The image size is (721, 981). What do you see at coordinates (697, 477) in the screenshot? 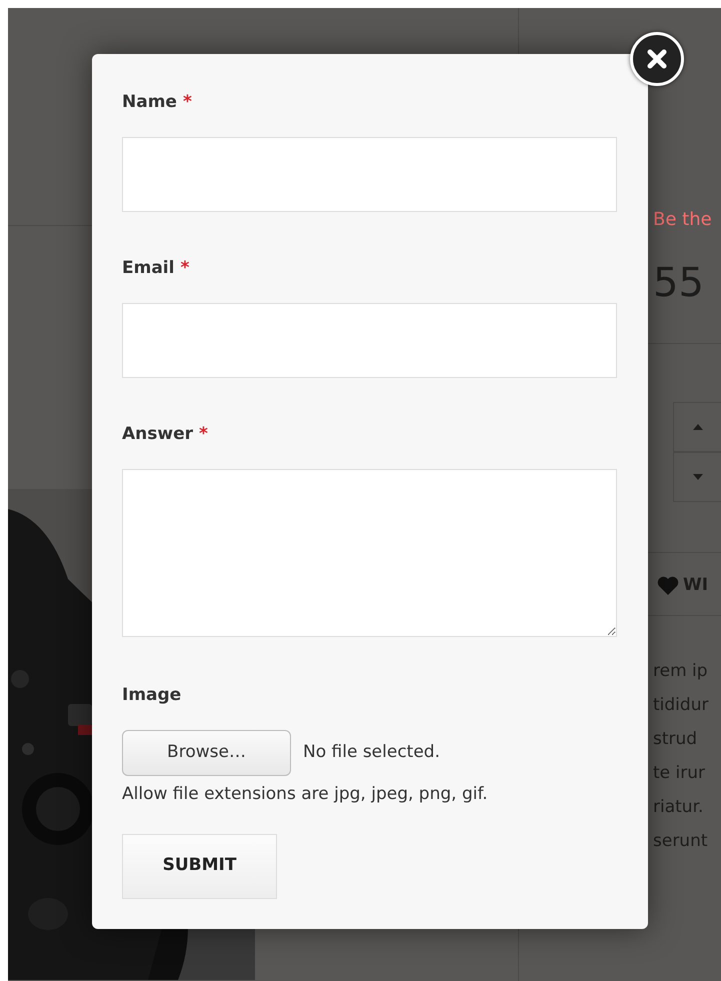
I see `down-caret-icon` at bounding box center [697, 477].